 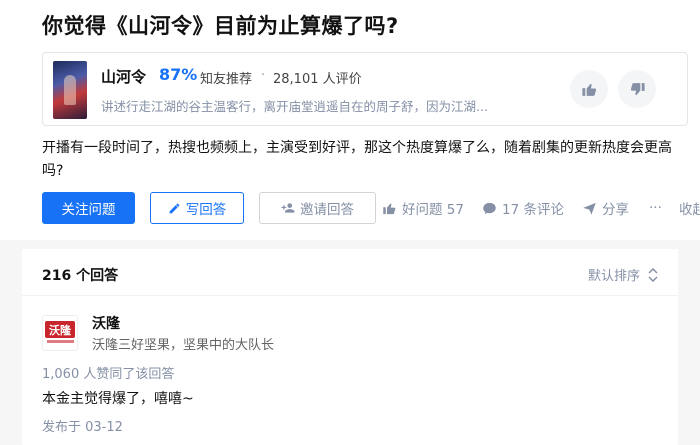 What do you see at coordinates (206, 210) in the screenshot?
I see `write-answer-label: 写回答` at bounding box center [206, 210].